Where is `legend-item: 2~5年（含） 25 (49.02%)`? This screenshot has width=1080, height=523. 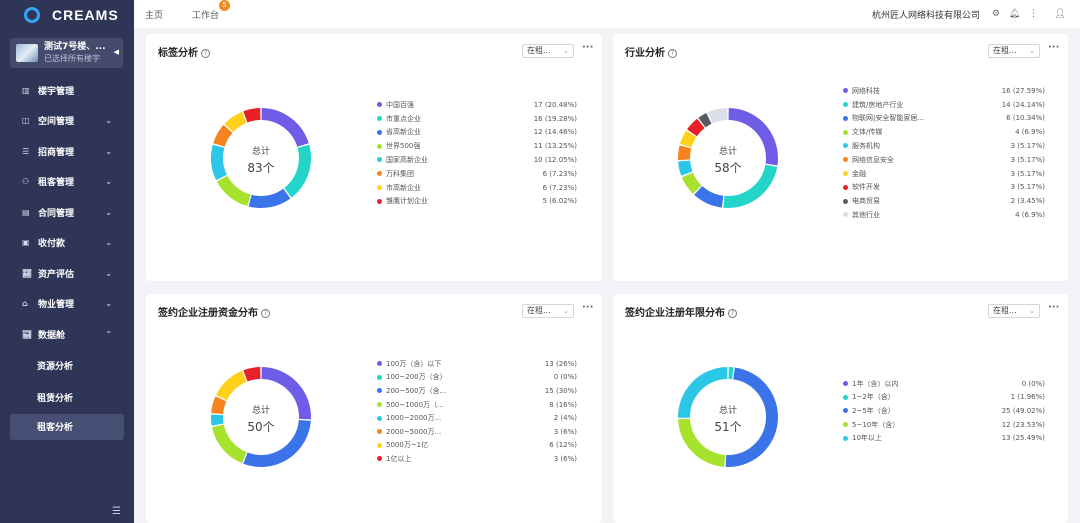 legend-item: 2~5年（含） 25 (49.02%) is located at coordinates (944, 411).